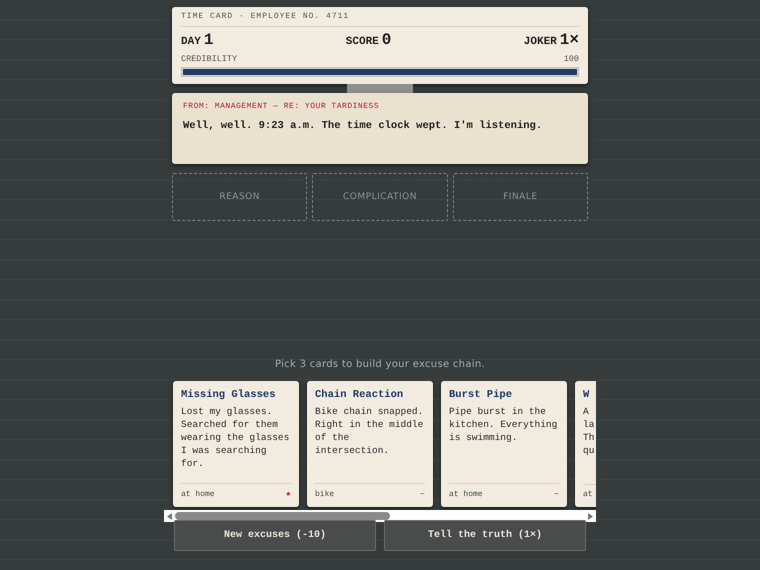 This screenshot has height=570, width=760. I want to click on card-marker: ★, so click(288, 494).